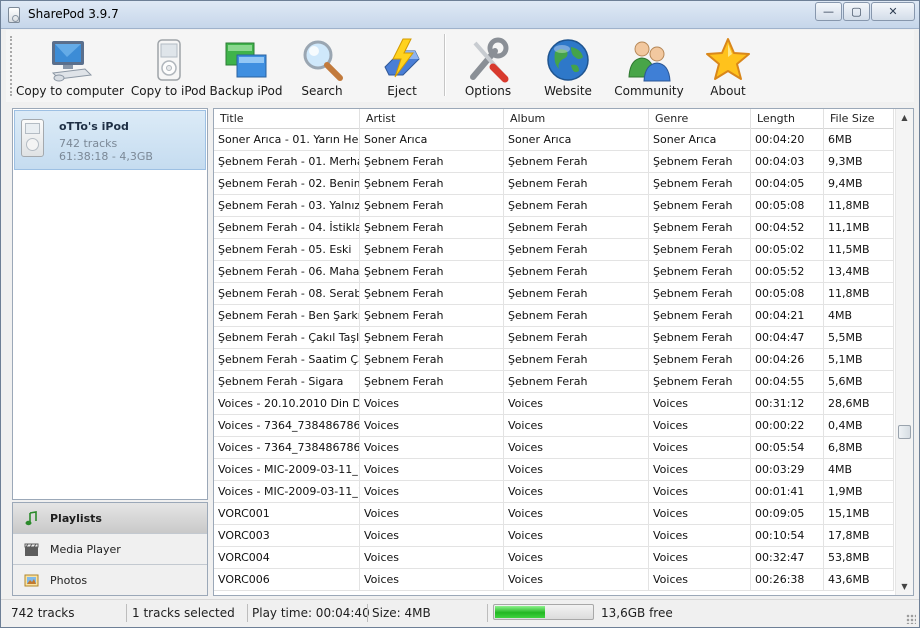 This screenshot has height=628, width=920. What do you see at coordinates (287, 228) in the screenshot?
I see `cell-title: Şebnem Ferah - 04. İstiklal` at bounding box center [287, 228].